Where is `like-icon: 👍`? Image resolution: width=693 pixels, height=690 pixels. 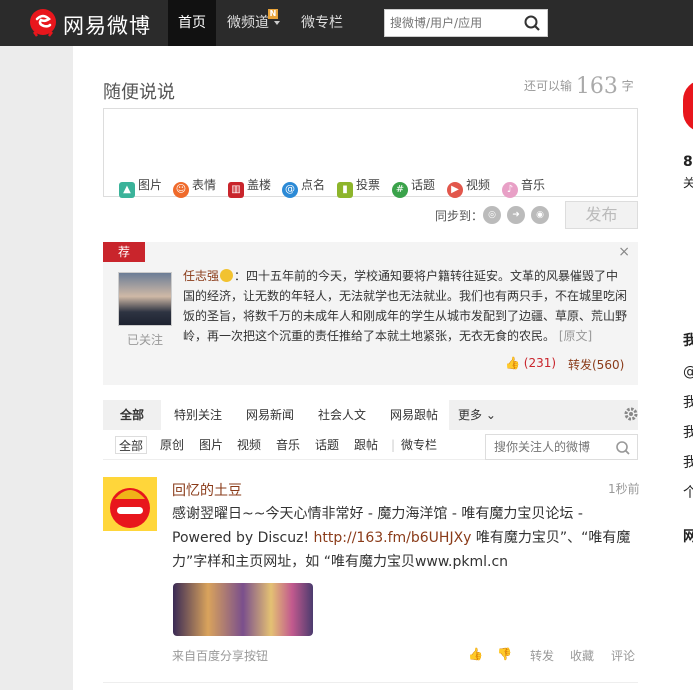 like-icon: 👍 is located at coordinates (475, 654).